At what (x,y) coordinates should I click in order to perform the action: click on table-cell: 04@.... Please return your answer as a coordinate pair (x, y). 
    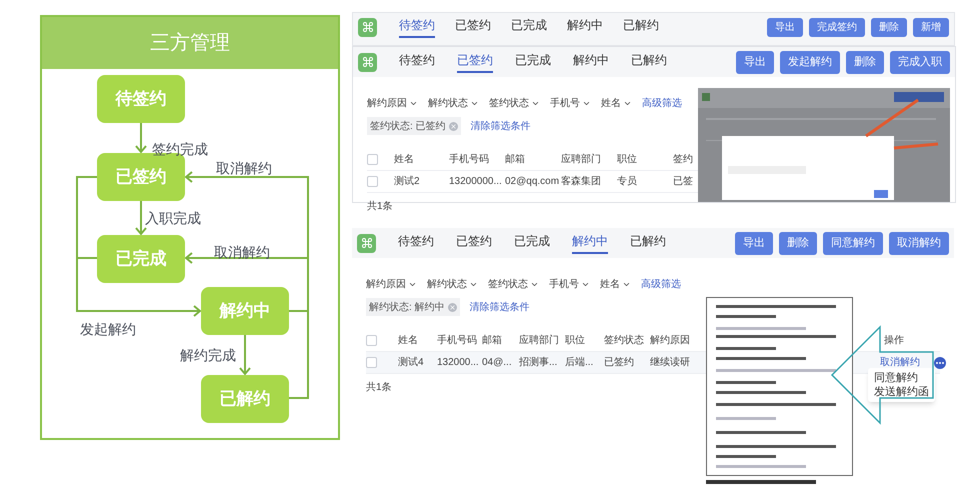
    Looking at the image, I should click on (497, 362).